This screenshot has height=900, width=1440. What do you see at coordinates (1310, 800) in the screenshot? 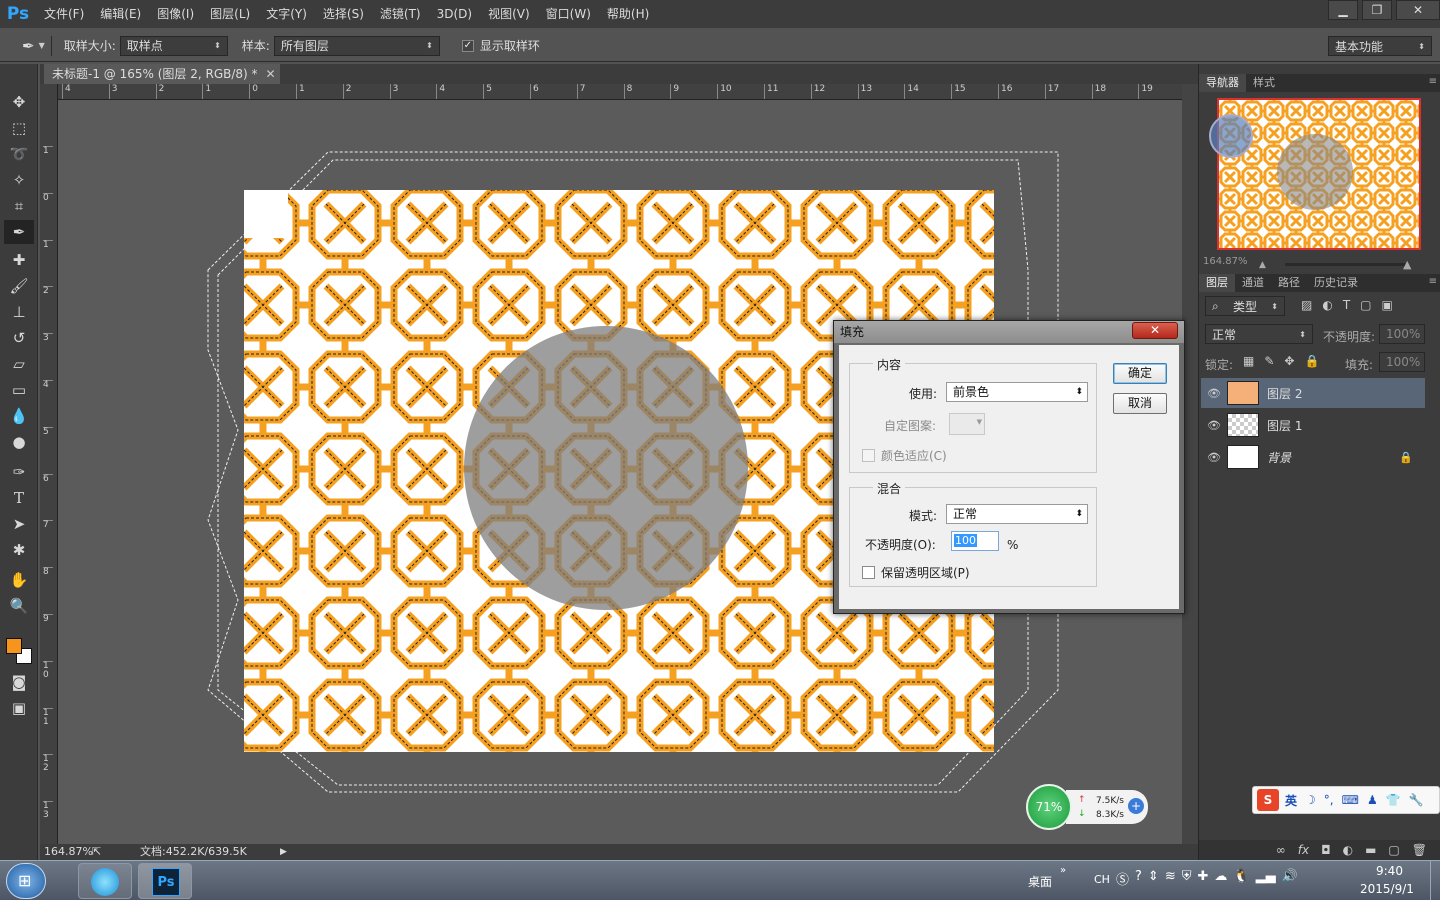
I see `half-width-icon: ☽` at bounding box center [1310, 800].